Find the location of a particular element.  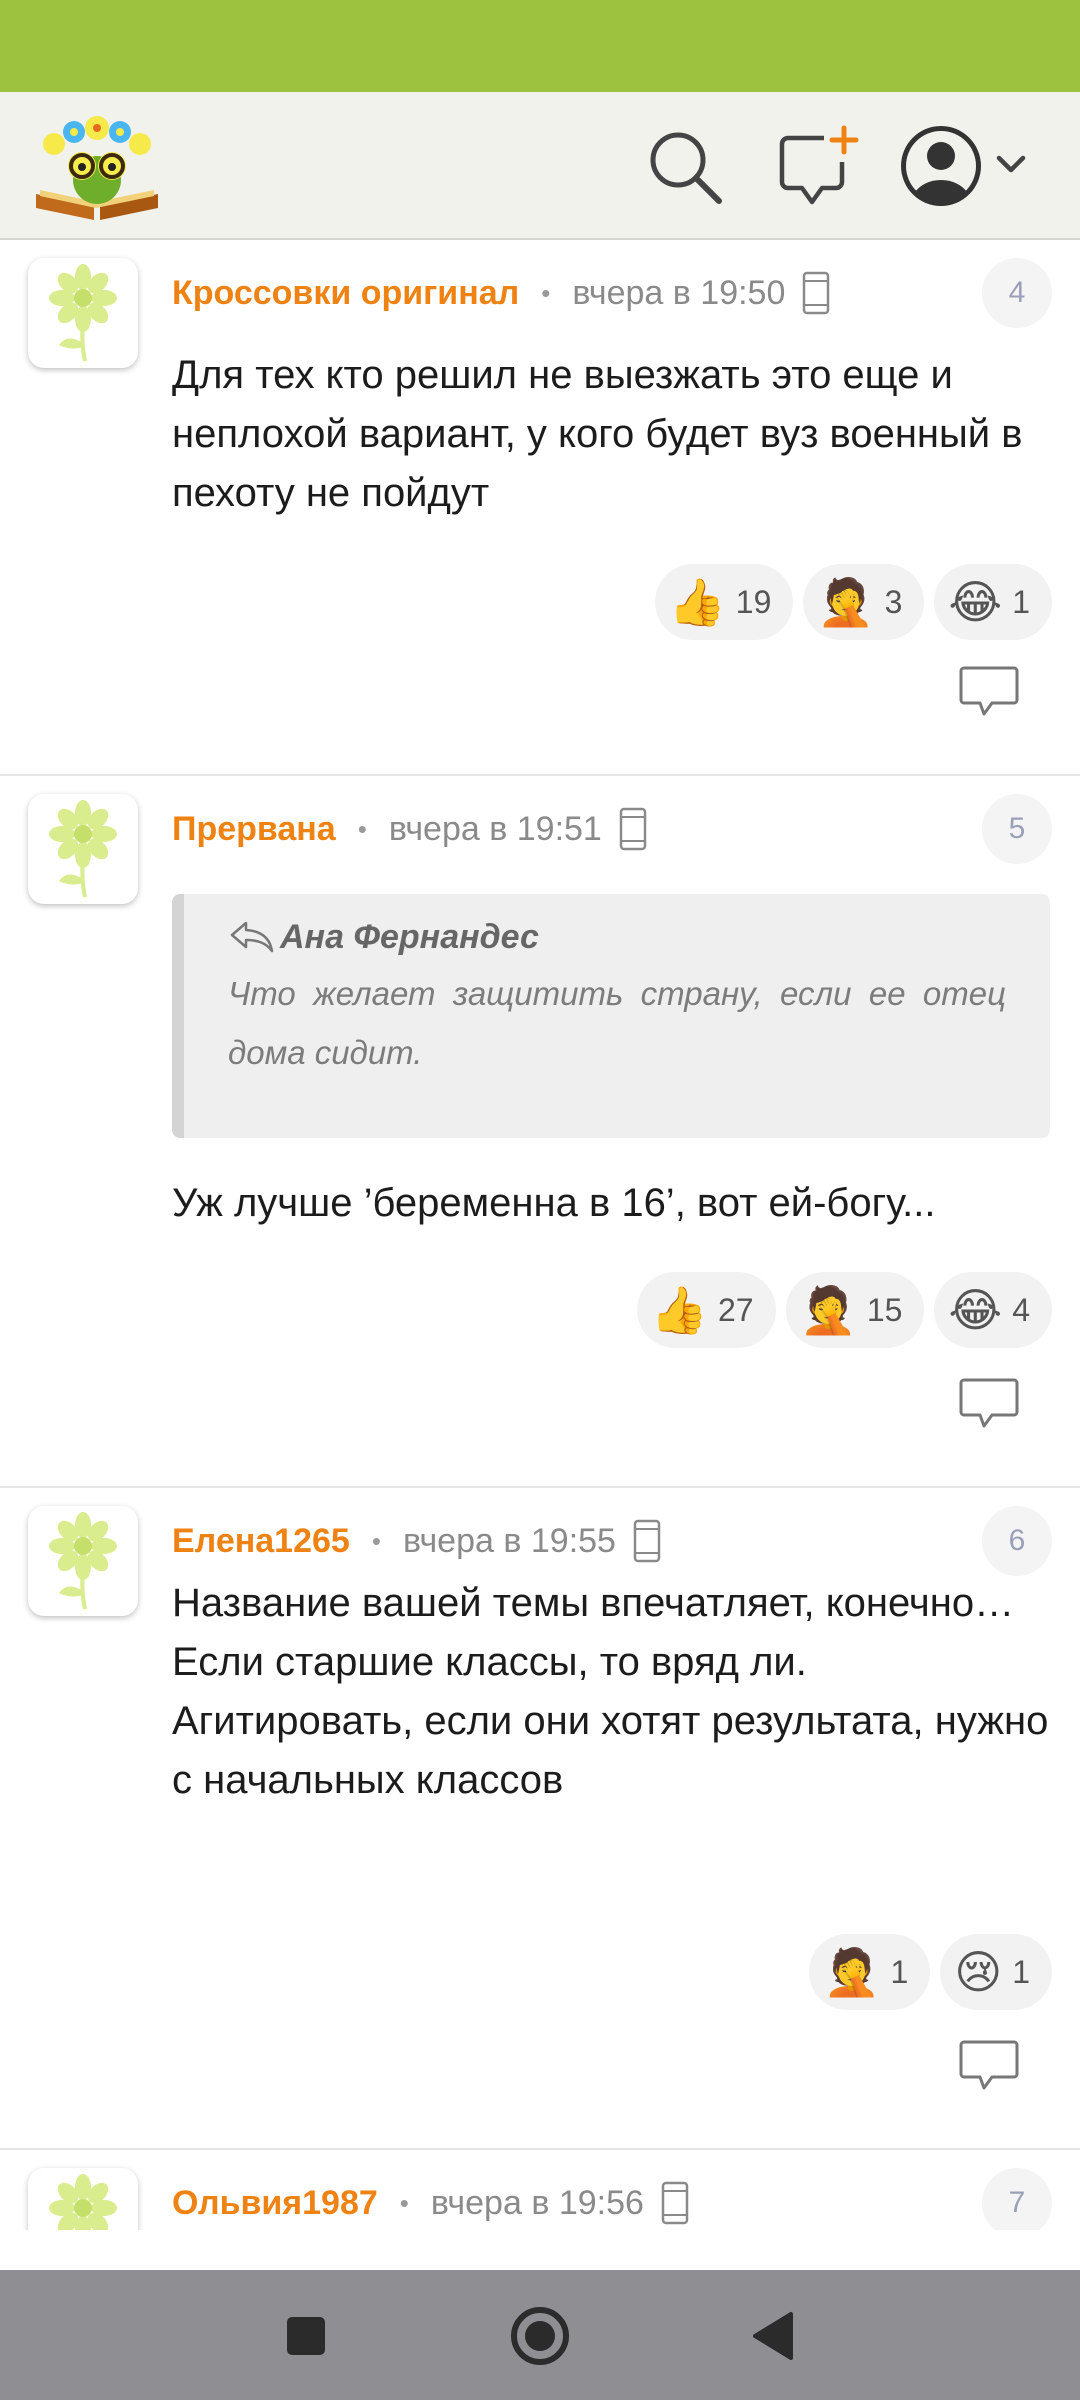

timestamp: вчера в 19:55 is located at coordinates (509, 1540).